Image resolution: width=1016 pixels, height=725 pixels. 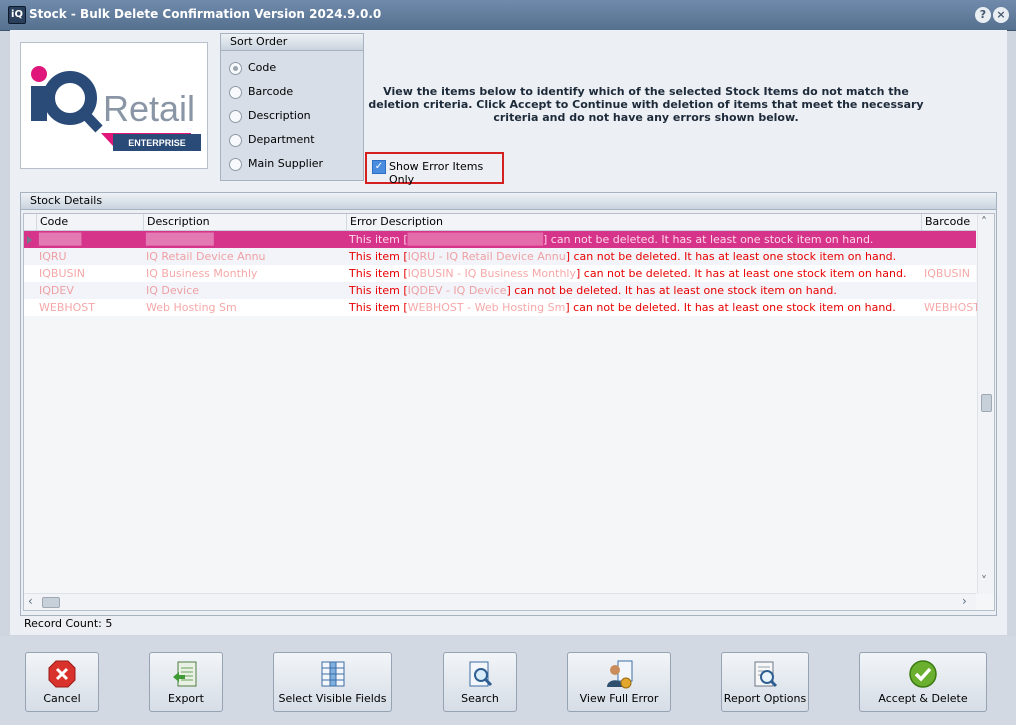 What do you see at coordinates (29, 240) in the screenshot?
I see `row-indicator-icon` at bounding box center [29, 240].